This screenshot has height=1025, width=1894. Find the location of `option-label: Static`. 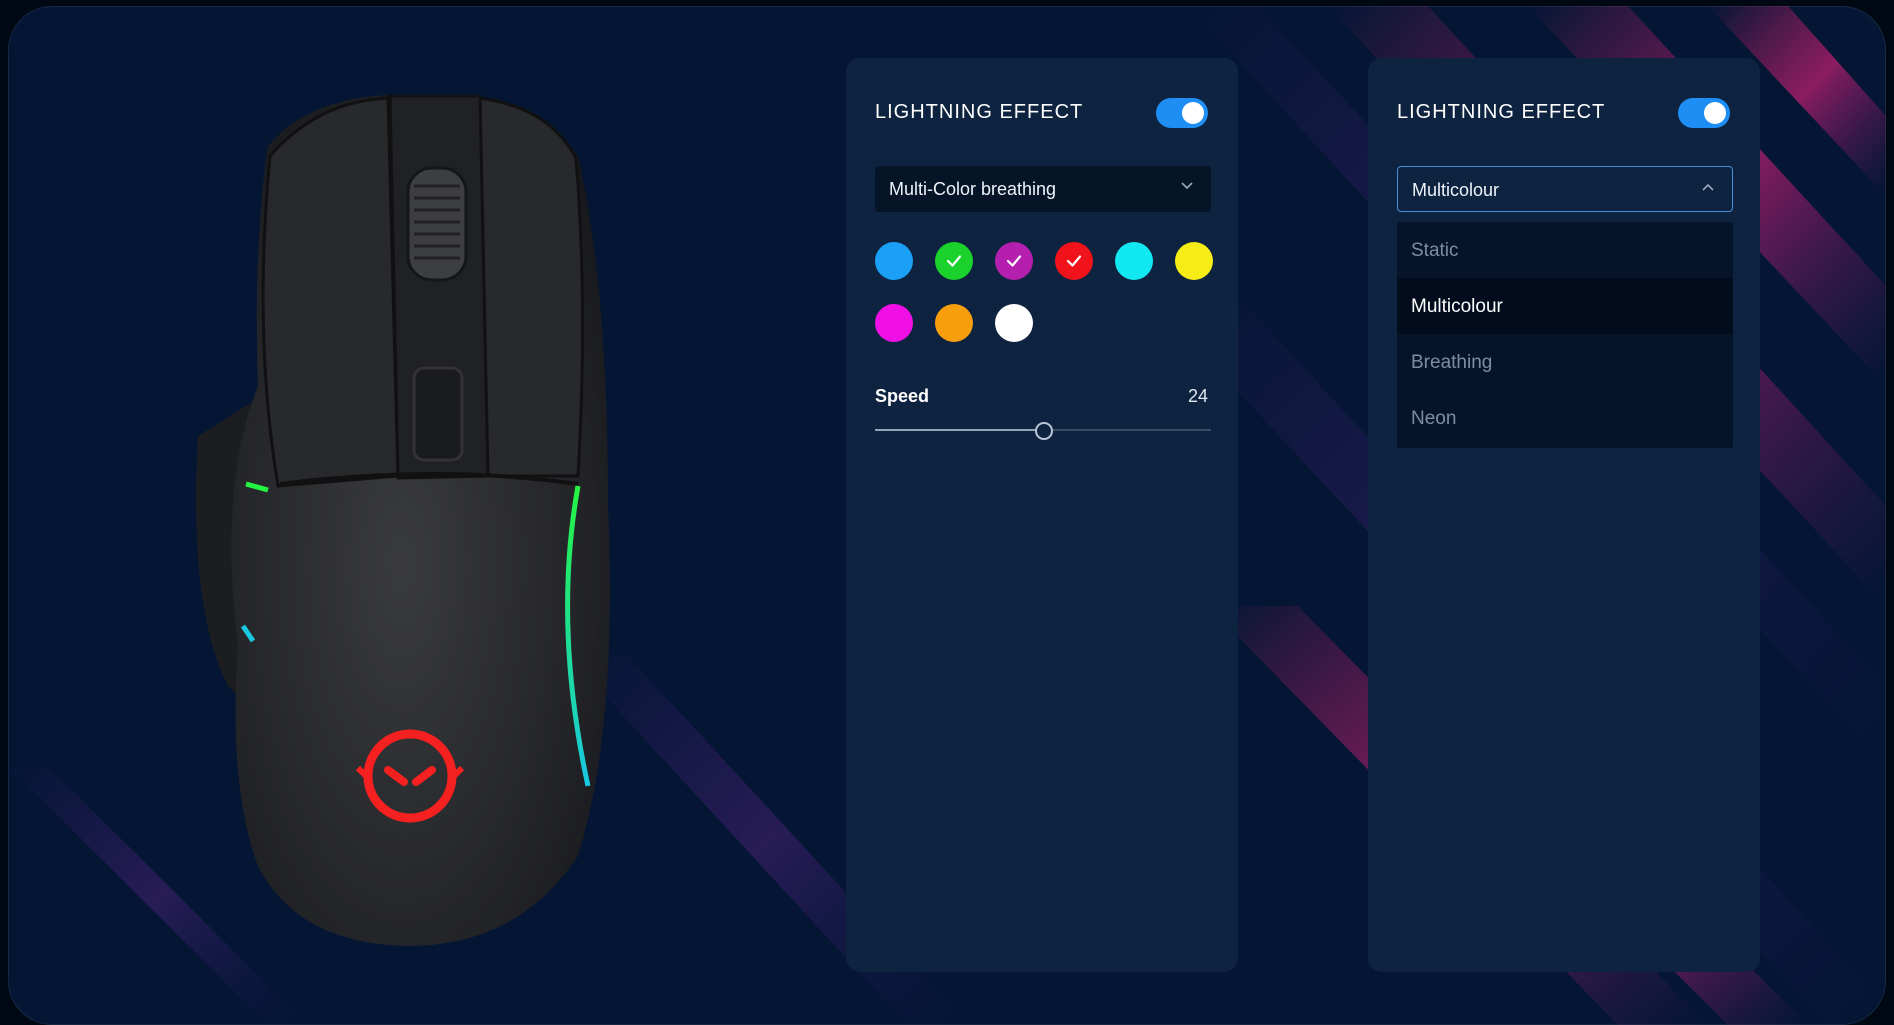

option-label: Static is located at coordinates (1435, 250).